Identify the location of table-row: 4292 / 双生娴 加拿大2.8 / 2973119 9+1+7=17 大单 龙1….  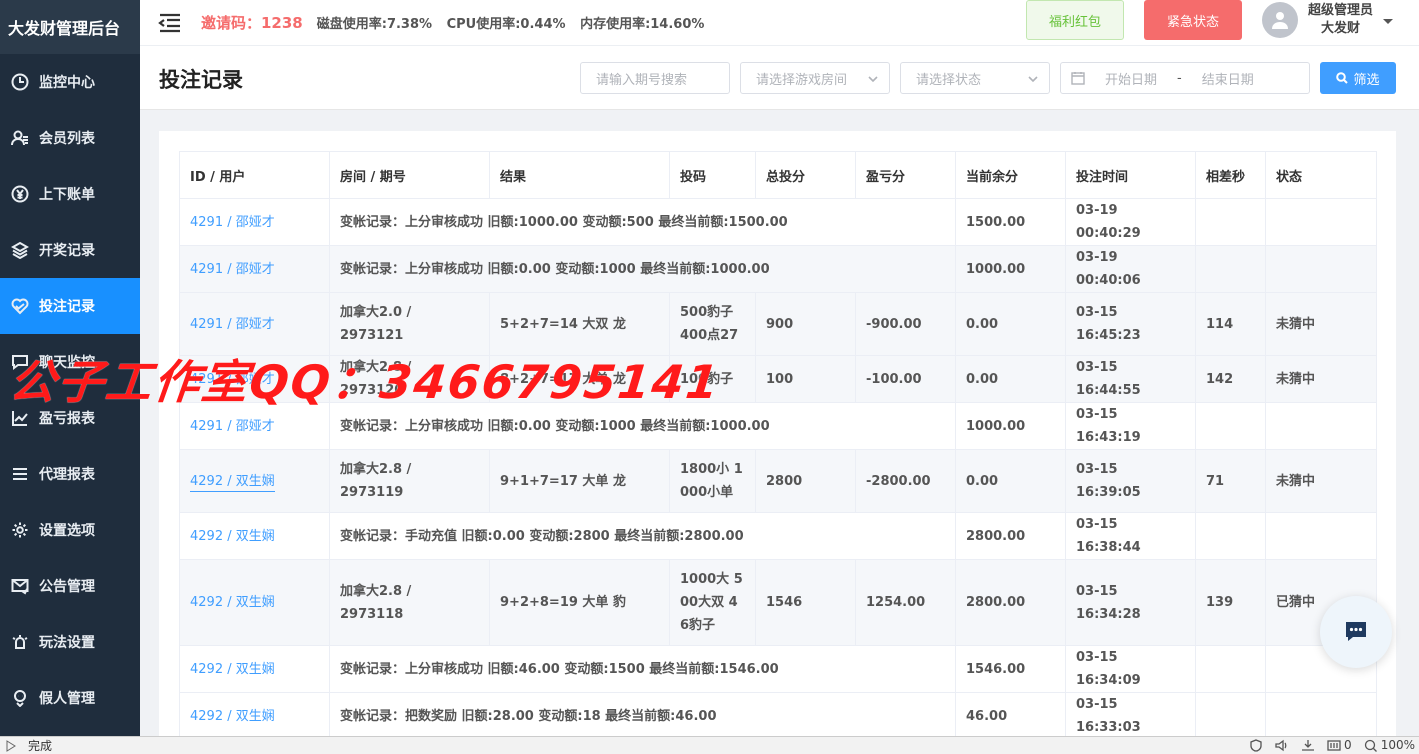
(778, 481).